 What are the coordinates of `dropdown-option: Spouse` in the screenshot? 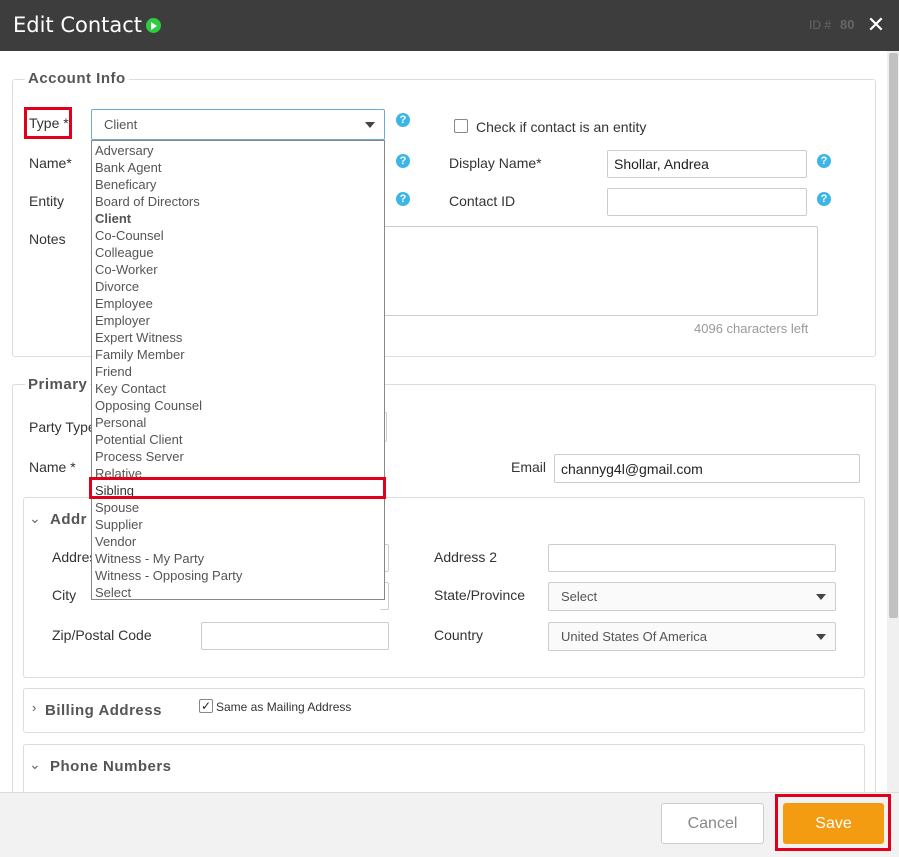 It's located at (117, 507).